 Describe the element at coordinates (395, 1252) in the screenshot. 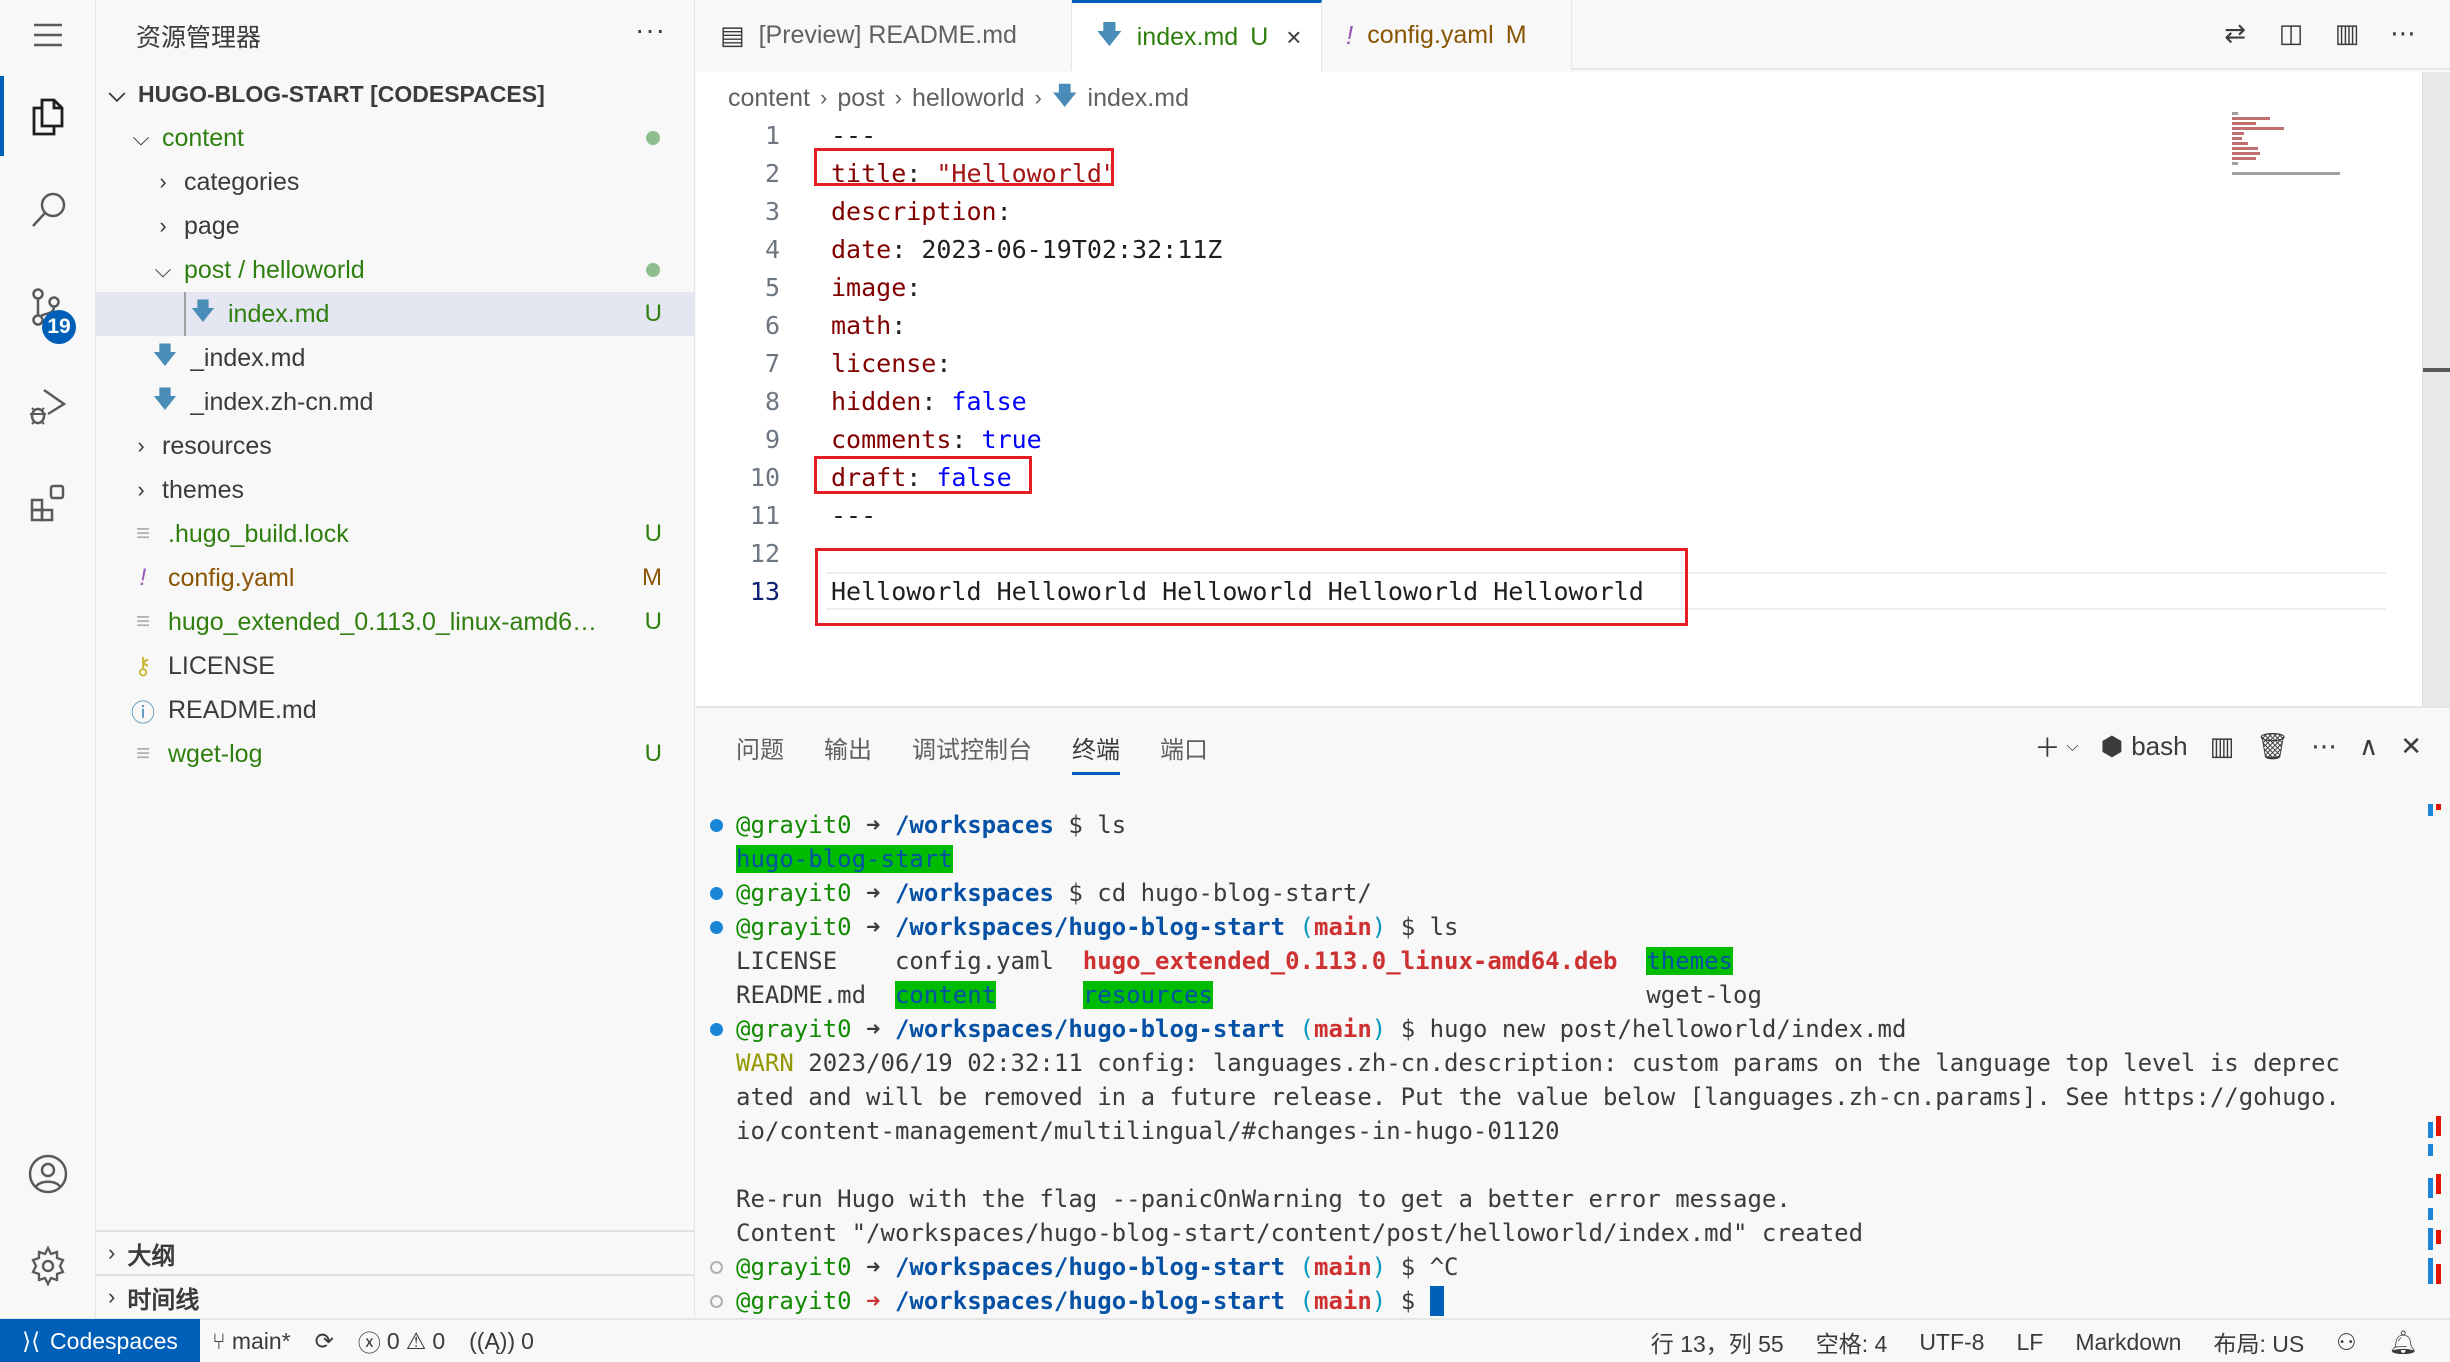

I see `outline-section: › 大纲` at that location.